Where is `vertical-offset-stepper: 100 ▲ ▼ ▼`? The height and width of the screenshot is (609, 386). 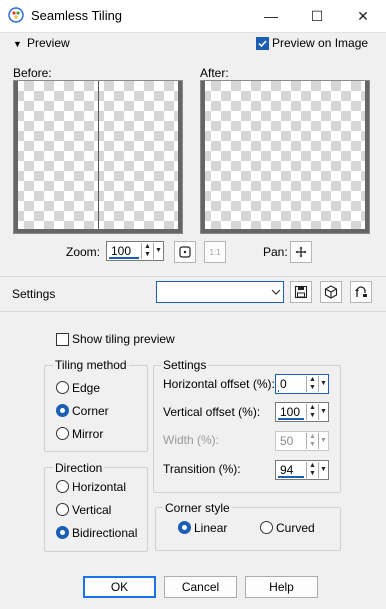 vertical-offset-stepper: 100 ▲ ▼ ▼ is located at coordinates (302, 412).